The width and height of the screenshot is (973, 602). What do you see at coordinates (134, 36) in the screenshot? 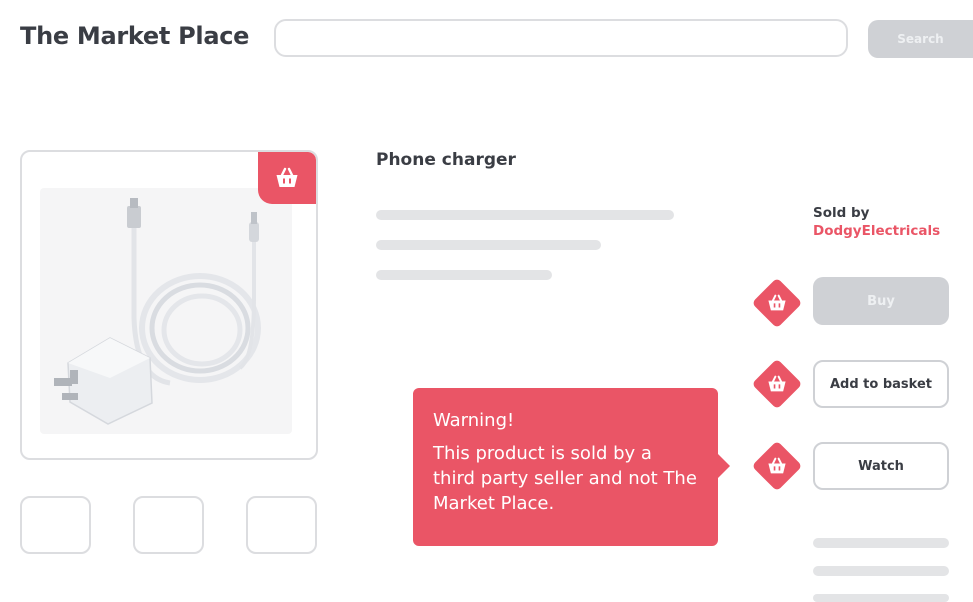
I see `site-logo: The Market Place` at bounding box center [134, 36].